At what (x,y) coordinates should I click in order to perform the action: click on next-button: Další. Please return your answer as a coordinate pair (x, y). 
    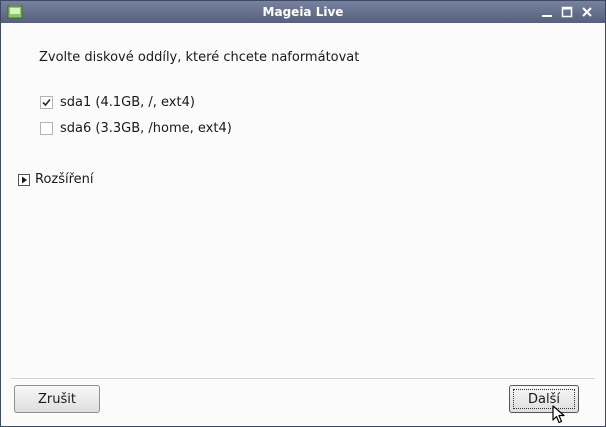
    Looking at the image, I should click on (544, 399).